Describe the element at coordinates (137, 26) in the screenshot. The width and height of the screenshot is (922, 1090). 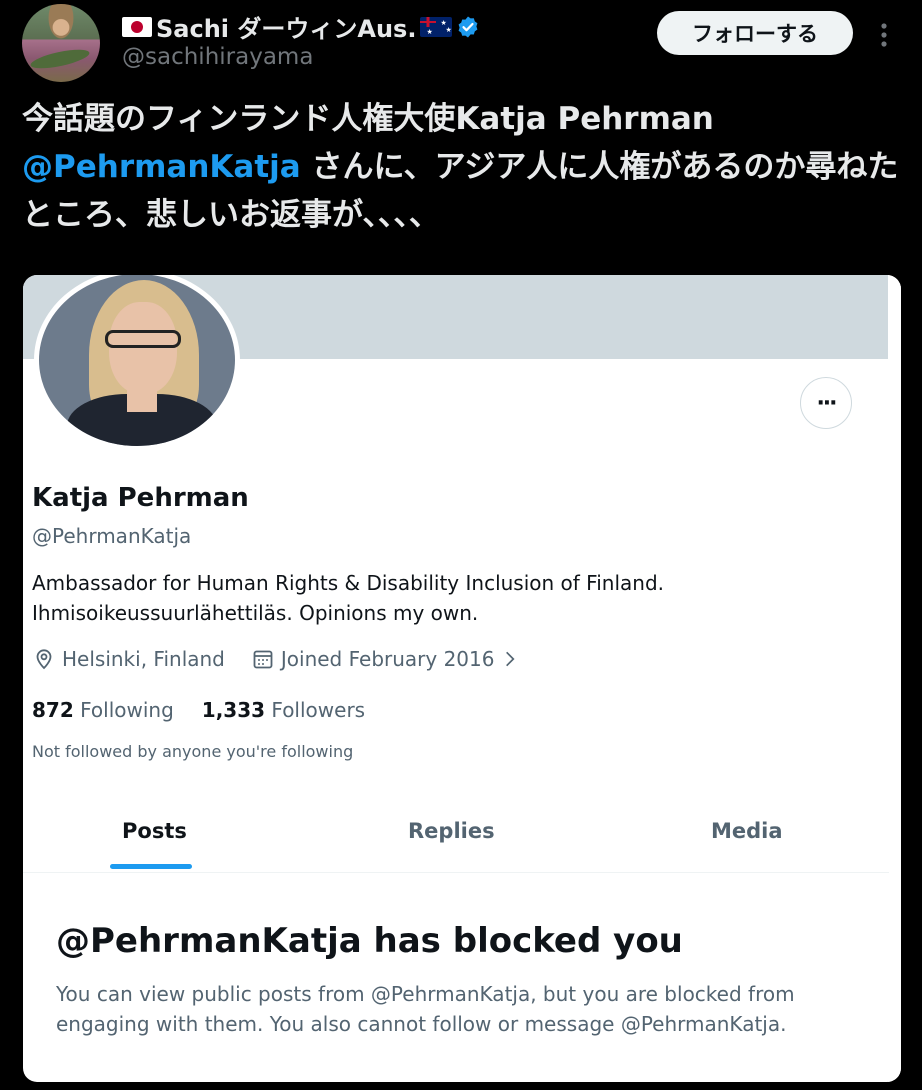
I see `japan-flag-icon` at that location.